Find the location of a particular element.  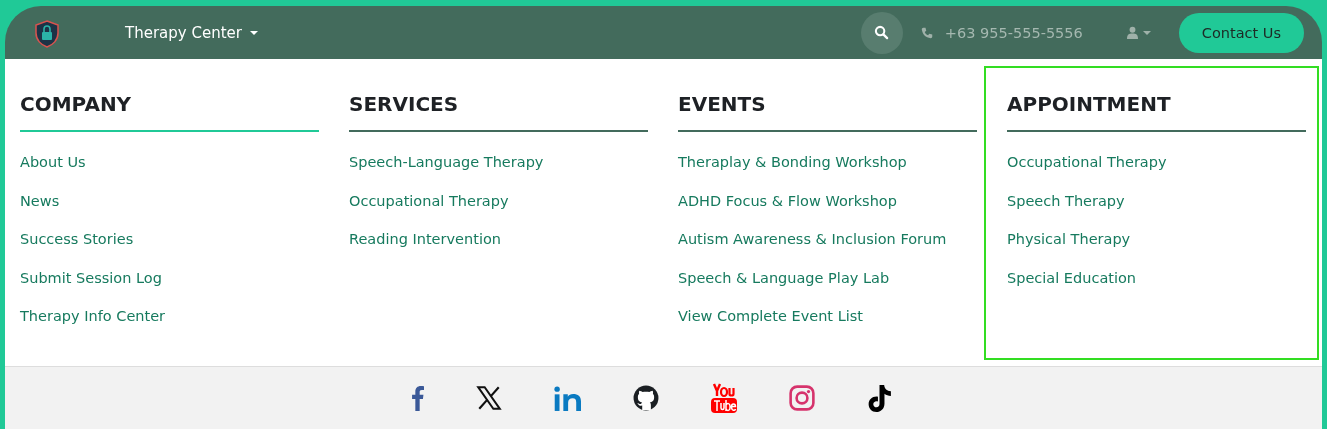

menu-link: Speech & Language Play Lab is located at coordinates (784, 288).